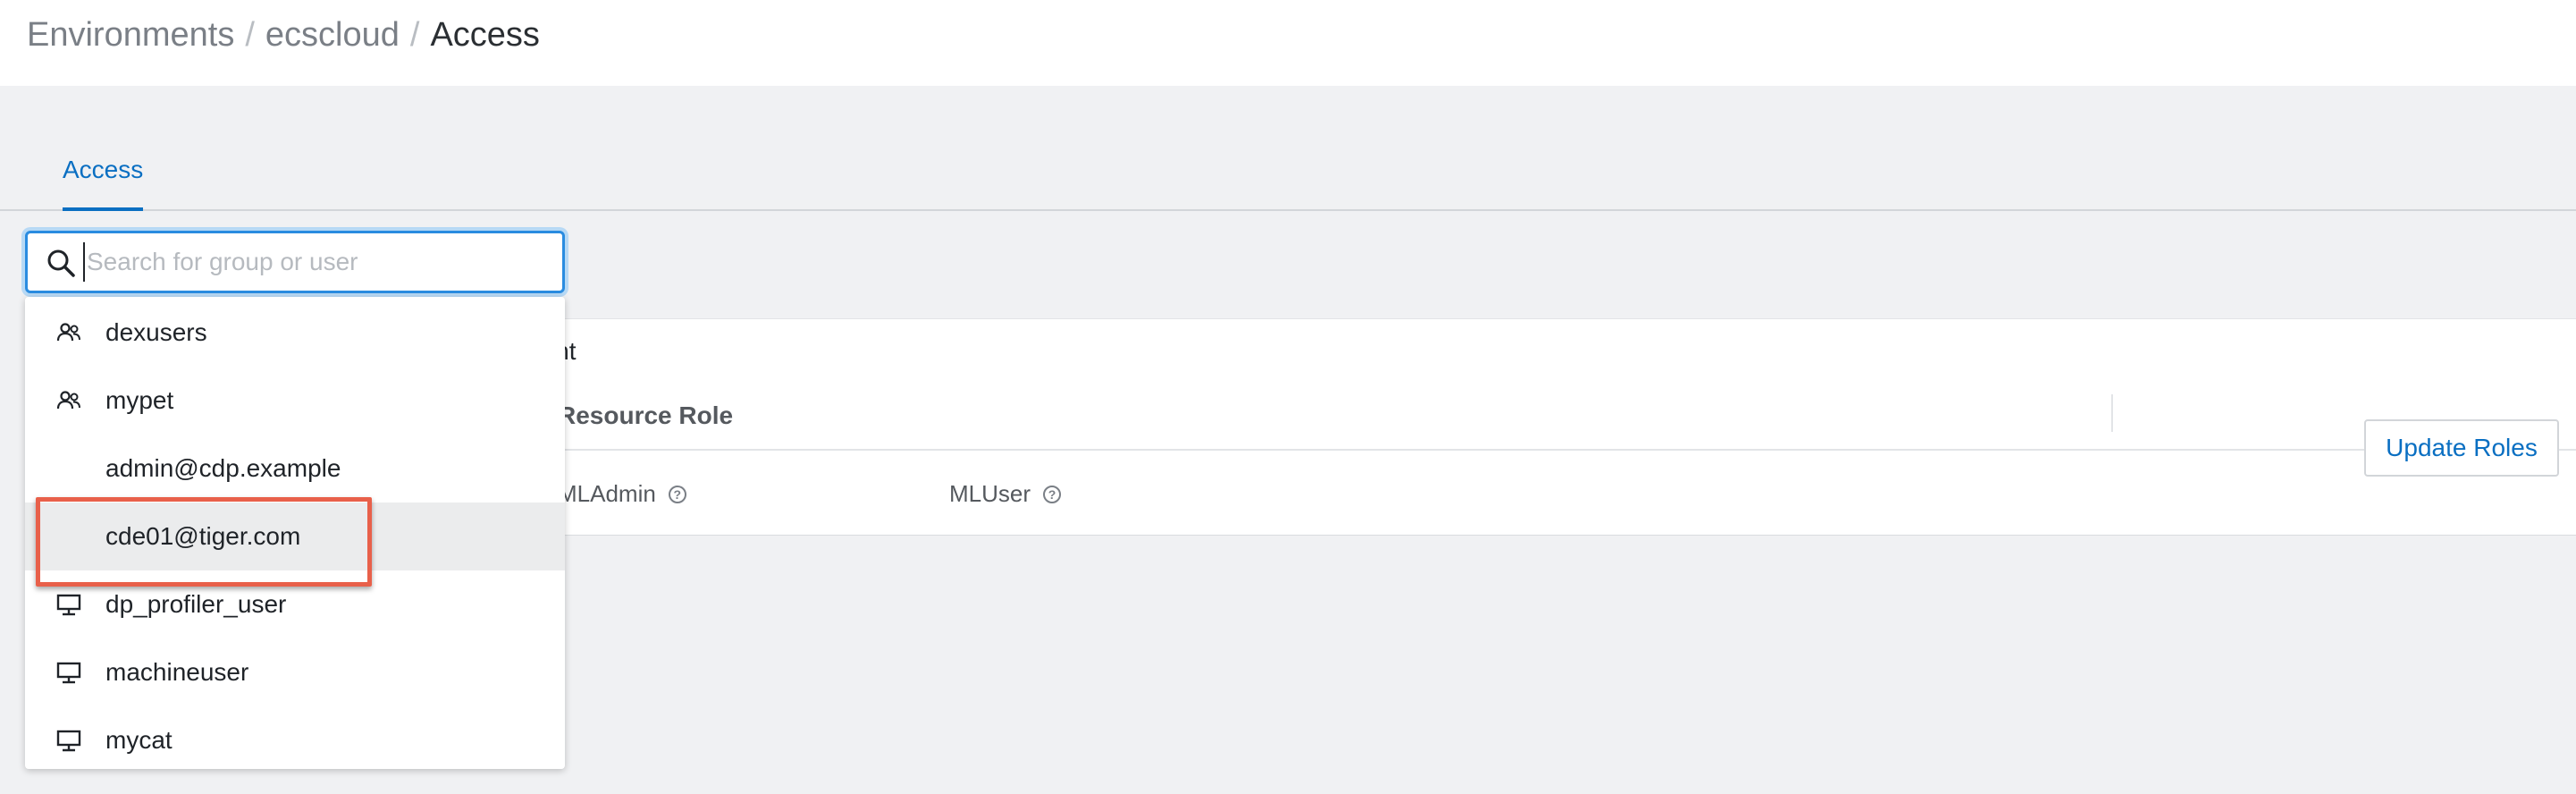  Describe the element at coordinates (156, 332) in the screenshot. I see `list-item-label: dexusers` at that location.